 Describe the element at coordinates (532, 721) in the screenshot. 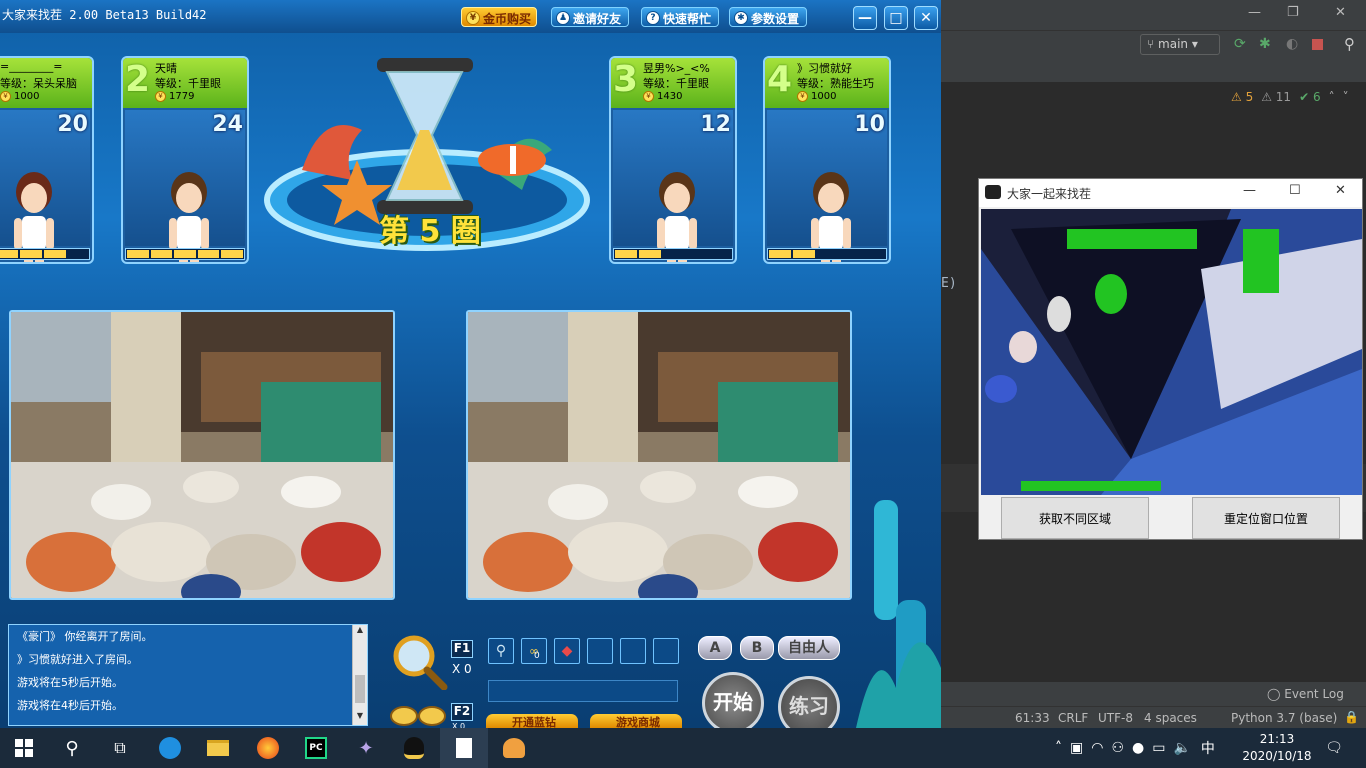

I see `vip-button: 开通蓝钻` at that location.